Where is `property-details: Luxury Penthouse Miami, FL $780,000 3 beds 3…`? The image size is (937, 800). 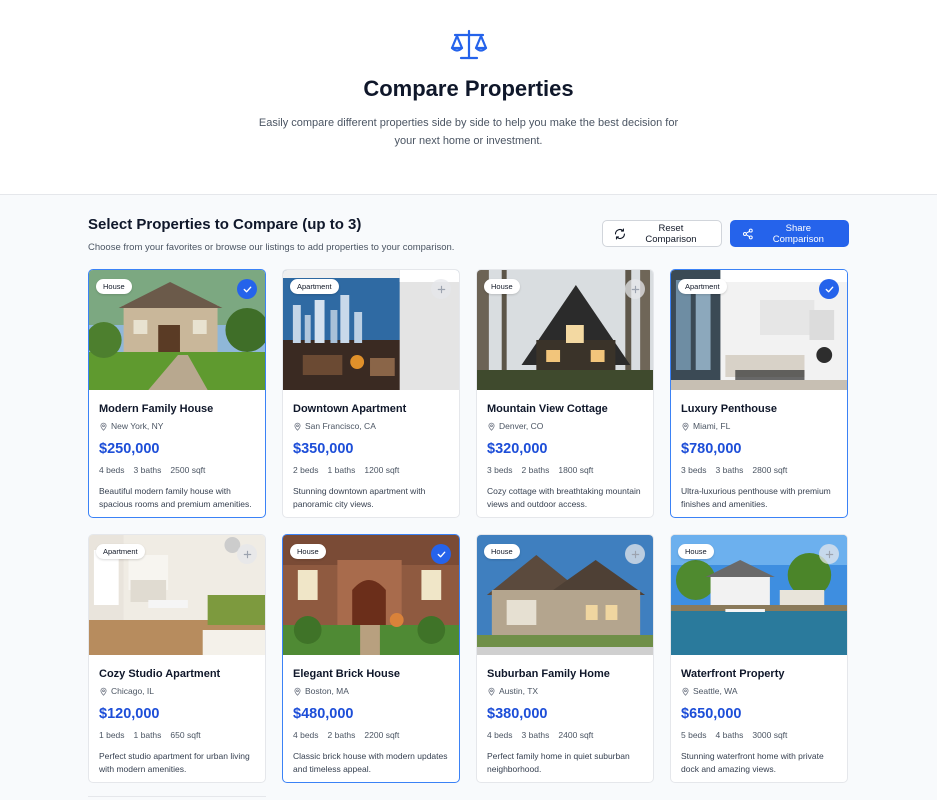 property-details: Luxury Penthouse Miami, FL $780,000 3 beds 3… is located at coordinates (759, 450).